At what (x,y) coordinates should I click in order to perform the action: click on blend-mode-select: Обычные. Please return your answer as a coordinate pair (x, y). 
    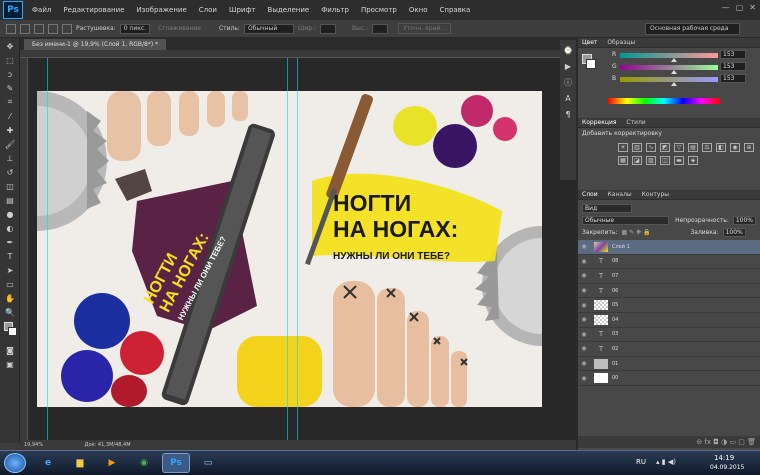
    Looking at the image, I should click on (626, 220).